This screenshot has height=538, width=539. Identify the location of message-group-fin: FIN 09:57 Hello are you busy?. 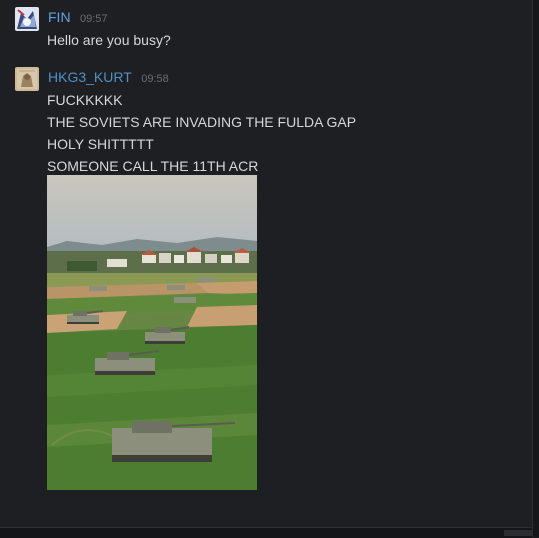
(260, 30).